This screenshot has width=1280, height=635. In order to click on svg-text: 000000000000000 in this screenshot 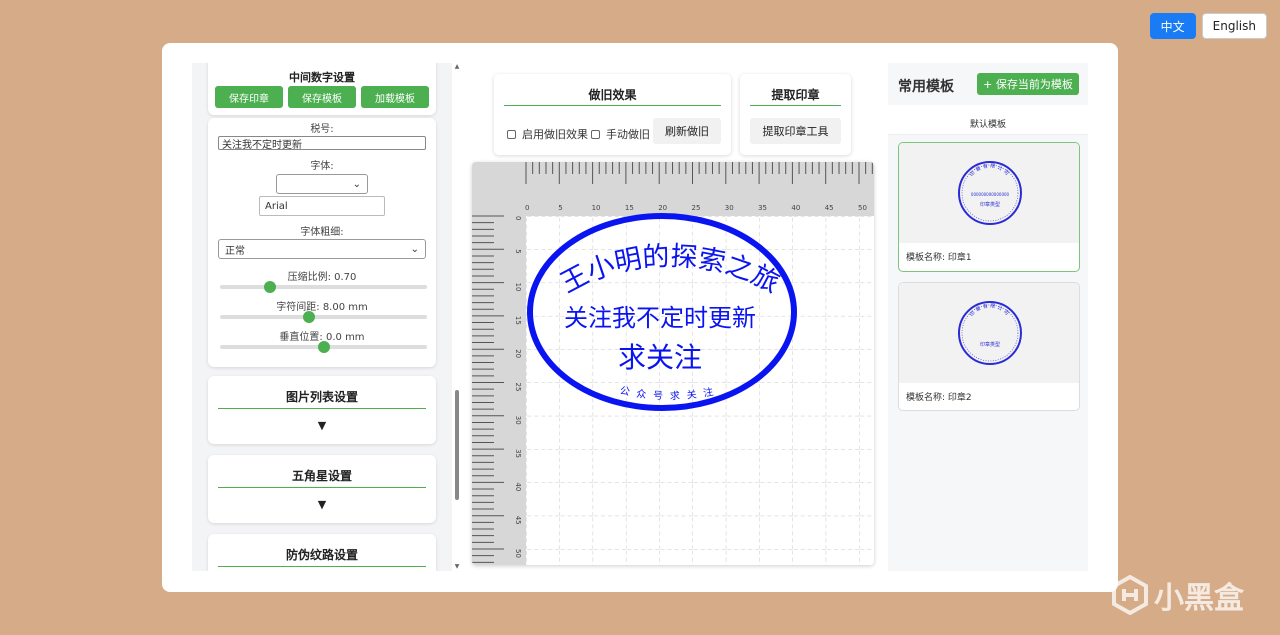, I will do `click(990, 194)`.